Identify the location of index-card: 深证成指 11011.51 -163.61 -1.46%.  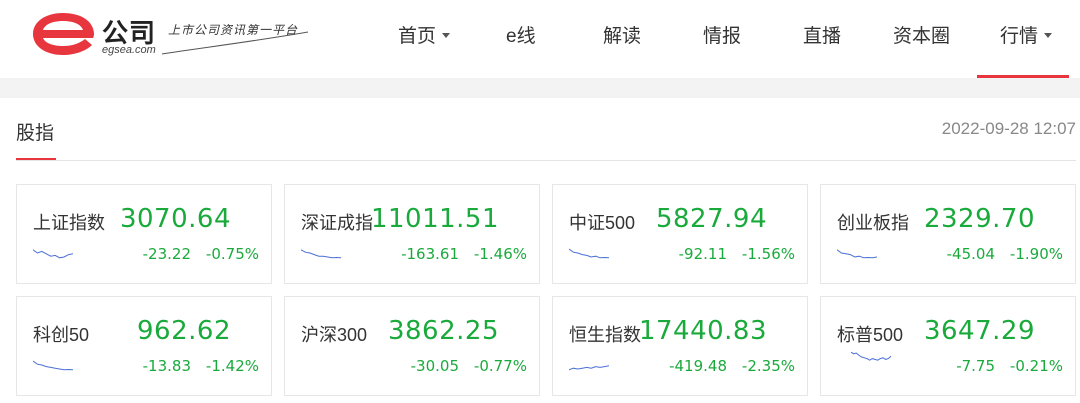
(412, 234).